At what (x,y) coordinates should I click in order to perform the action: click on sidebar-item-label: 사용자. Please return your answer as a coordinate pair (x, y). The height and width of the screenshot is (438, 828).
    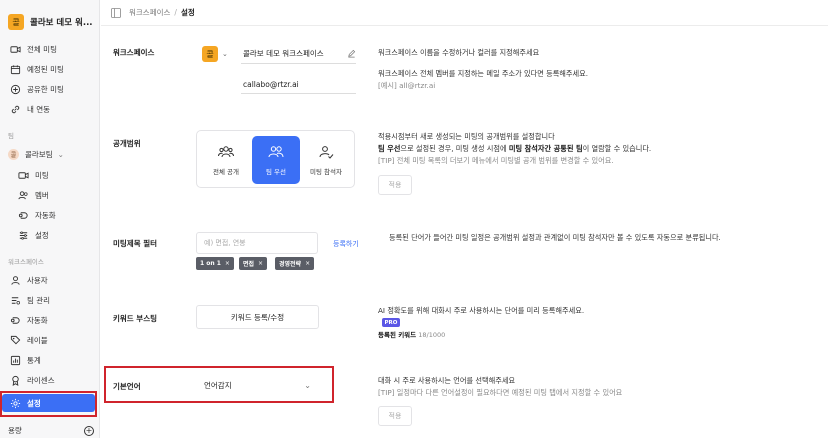
    Looking at the image, I should click on (37, 280).